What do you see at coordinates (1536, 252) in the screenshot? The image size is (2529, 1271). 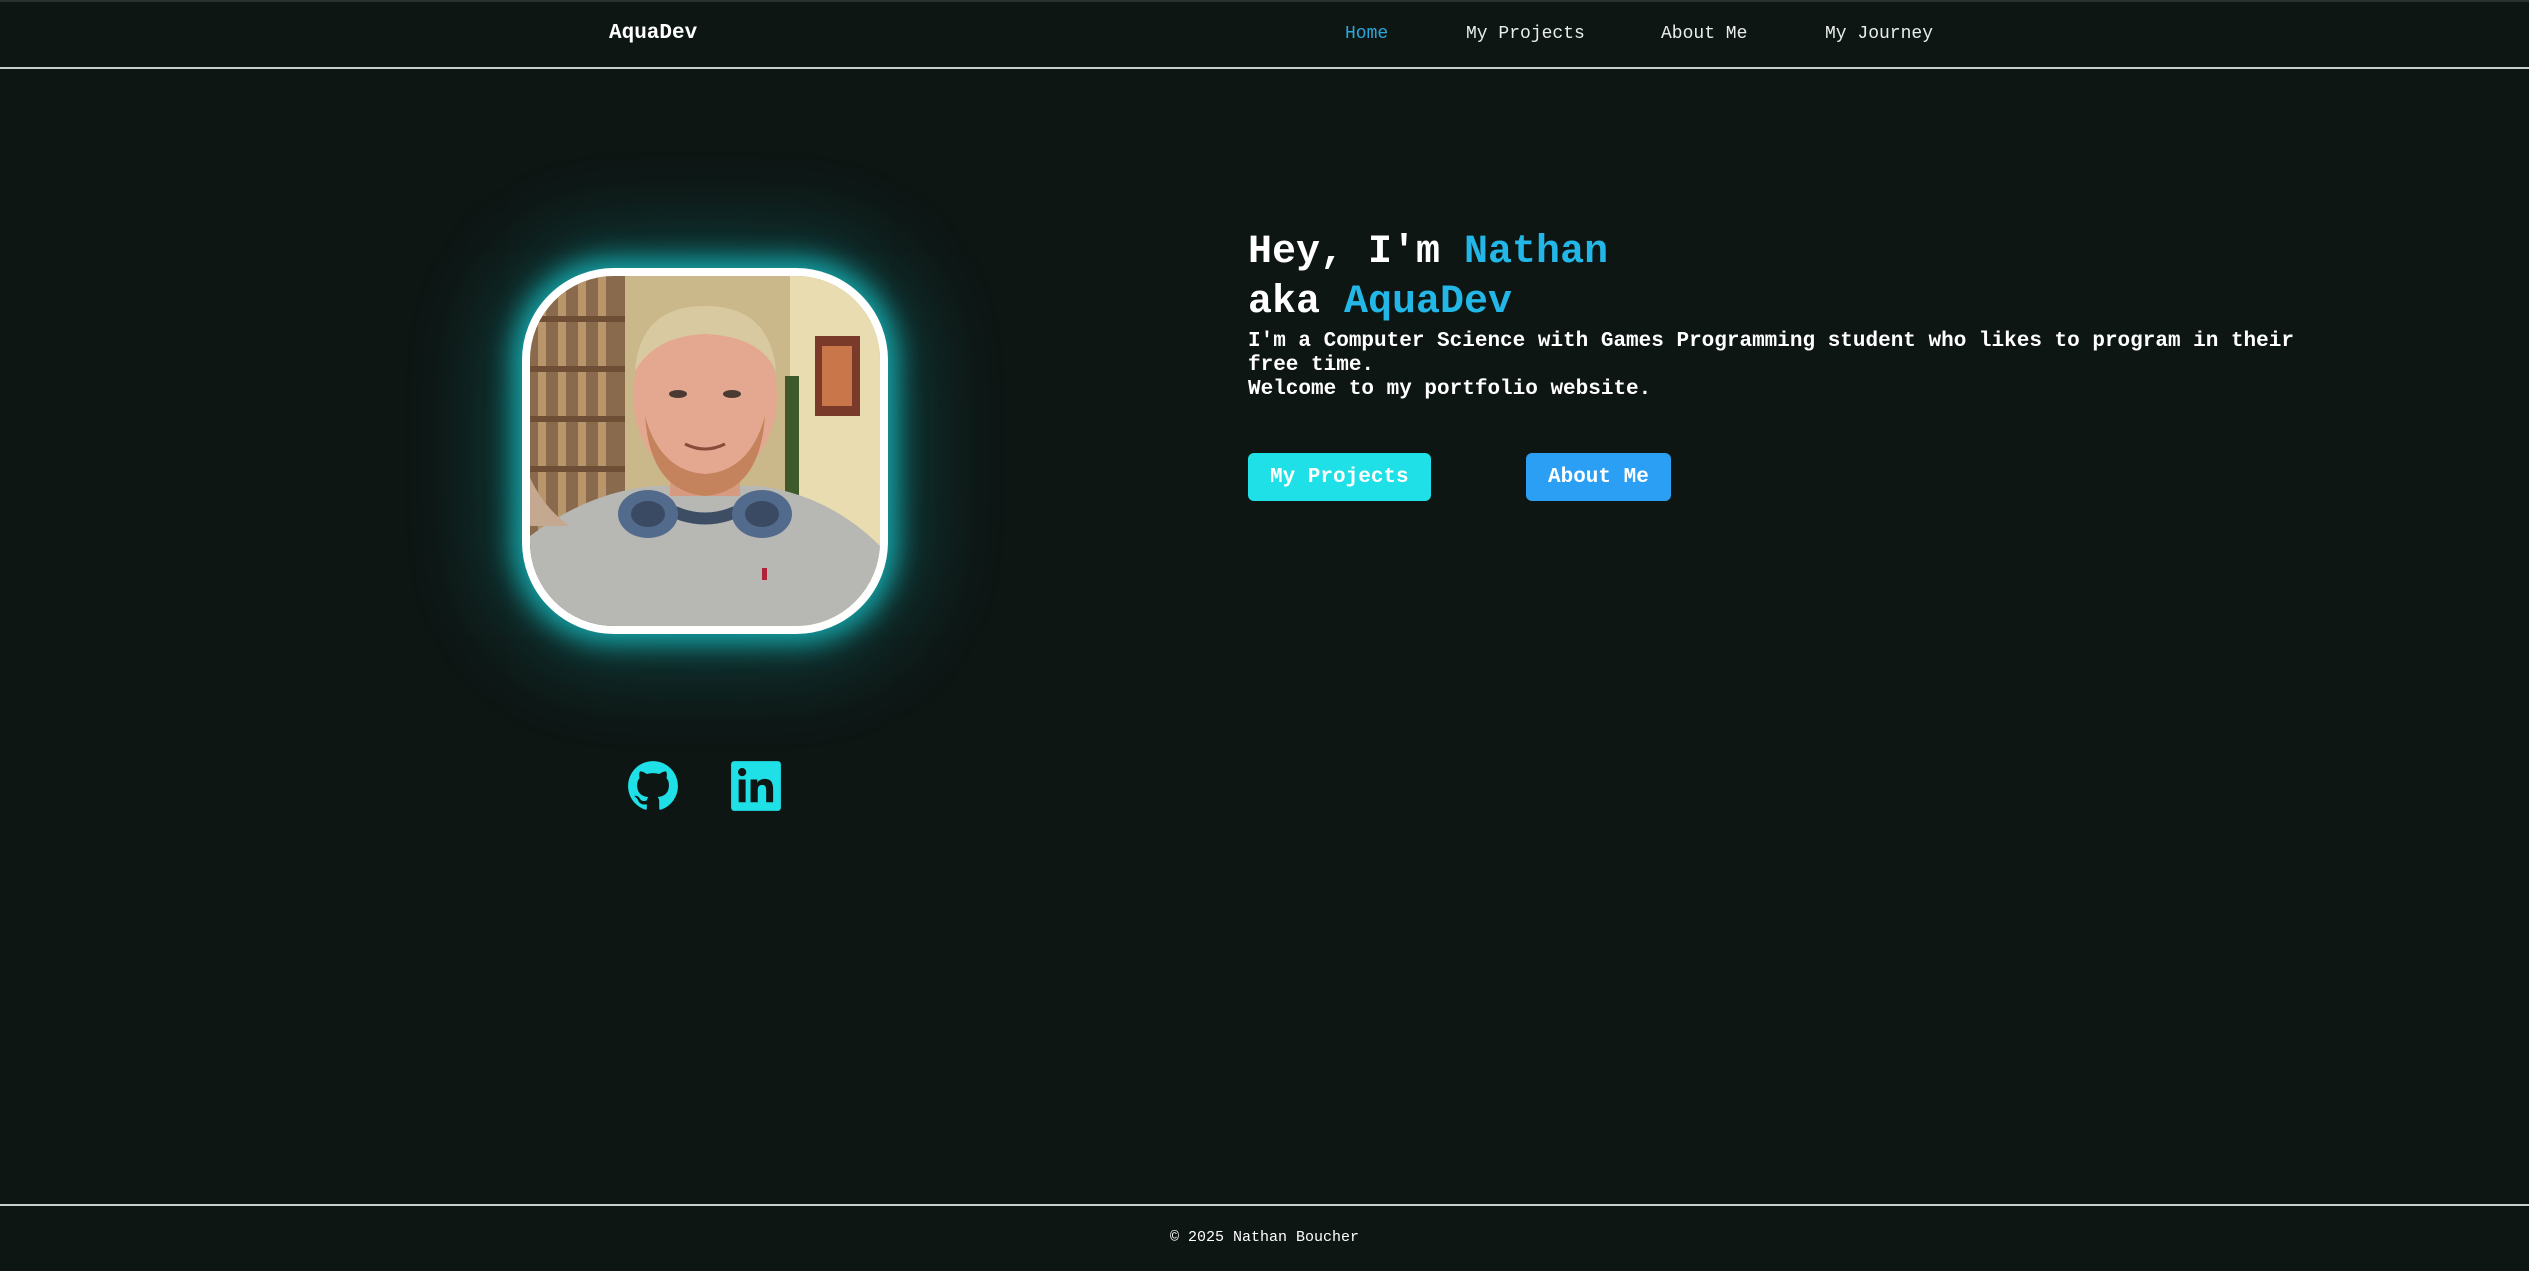 I see `hero-name: Nathan` at bounding box center [1536, 252].